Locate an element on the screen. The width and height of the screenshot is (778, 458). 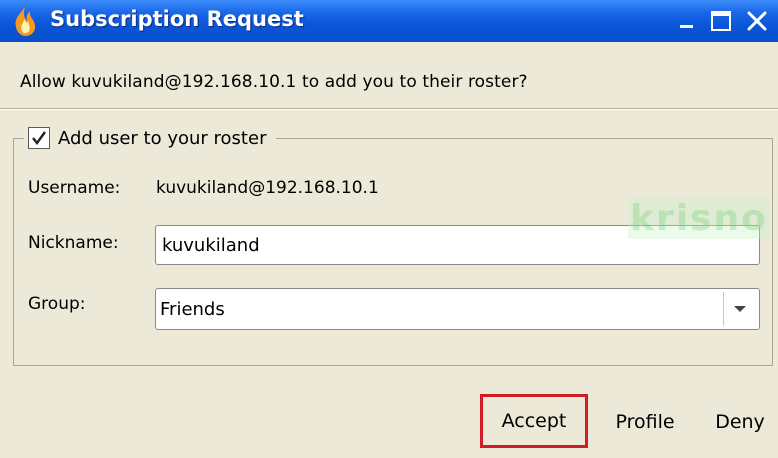
username-value: kuvukiland@192.168.10.1 is located at coordinates (267, 188).